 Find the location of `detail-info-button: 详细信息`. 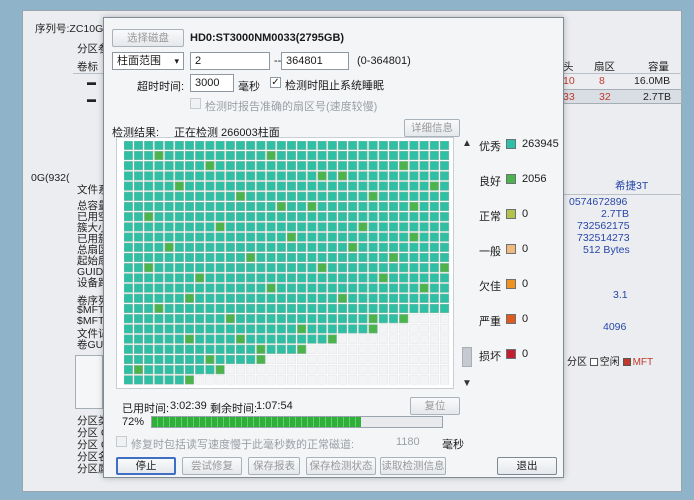

detail-info-button: 详细信息 is located at coordinates (432, 128).